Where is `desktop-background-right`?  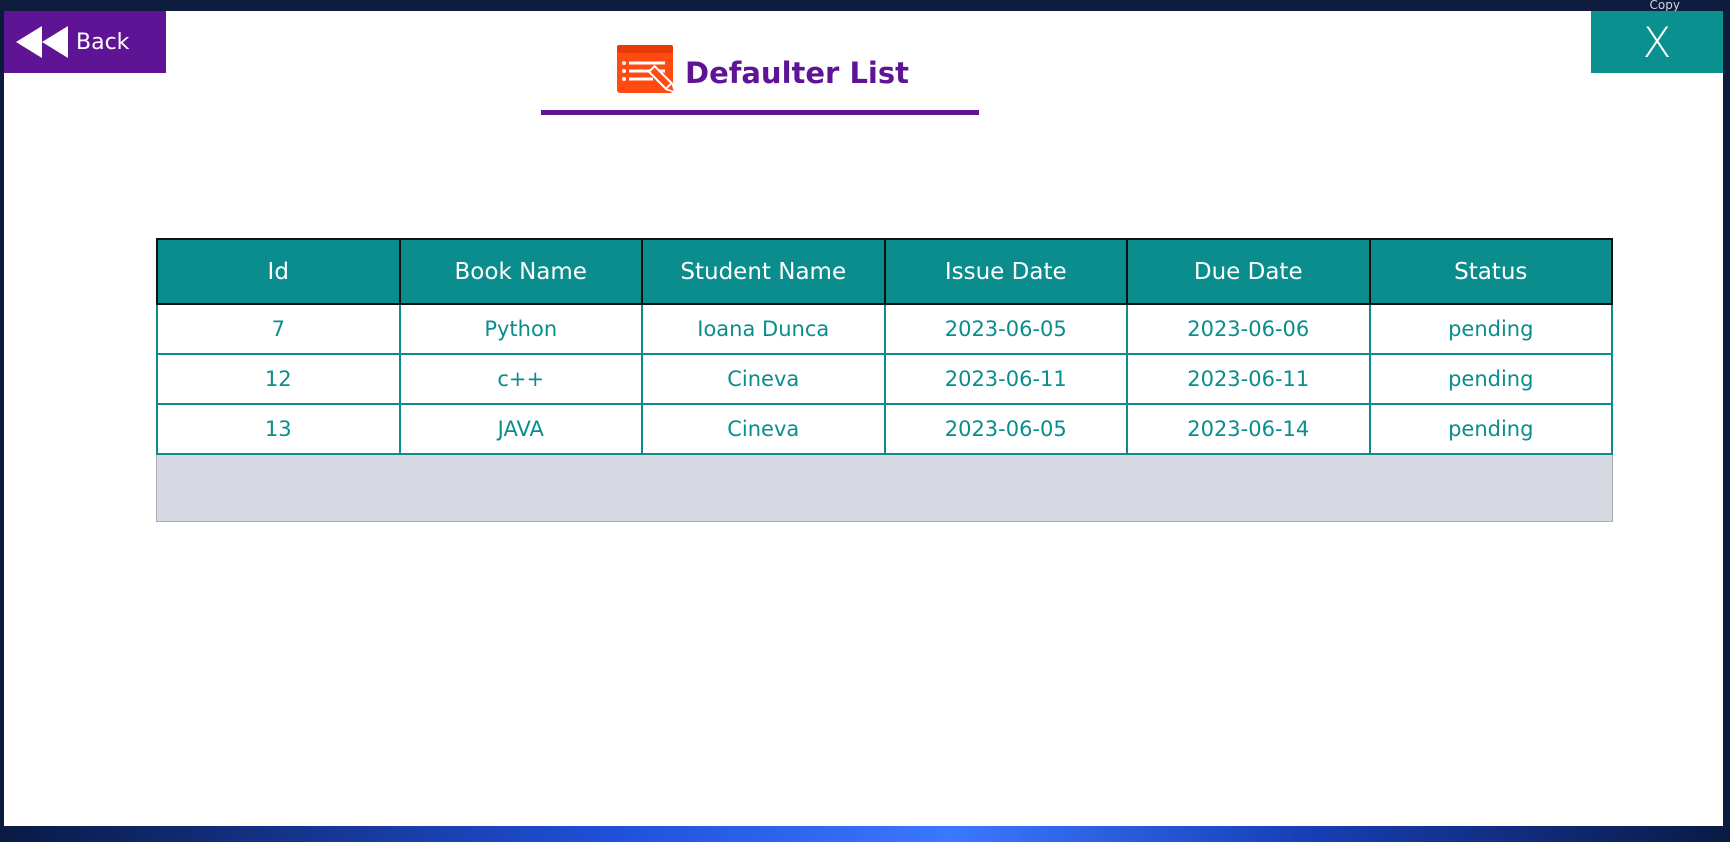
desktop-background-right is located at coordinates (1726, 421).